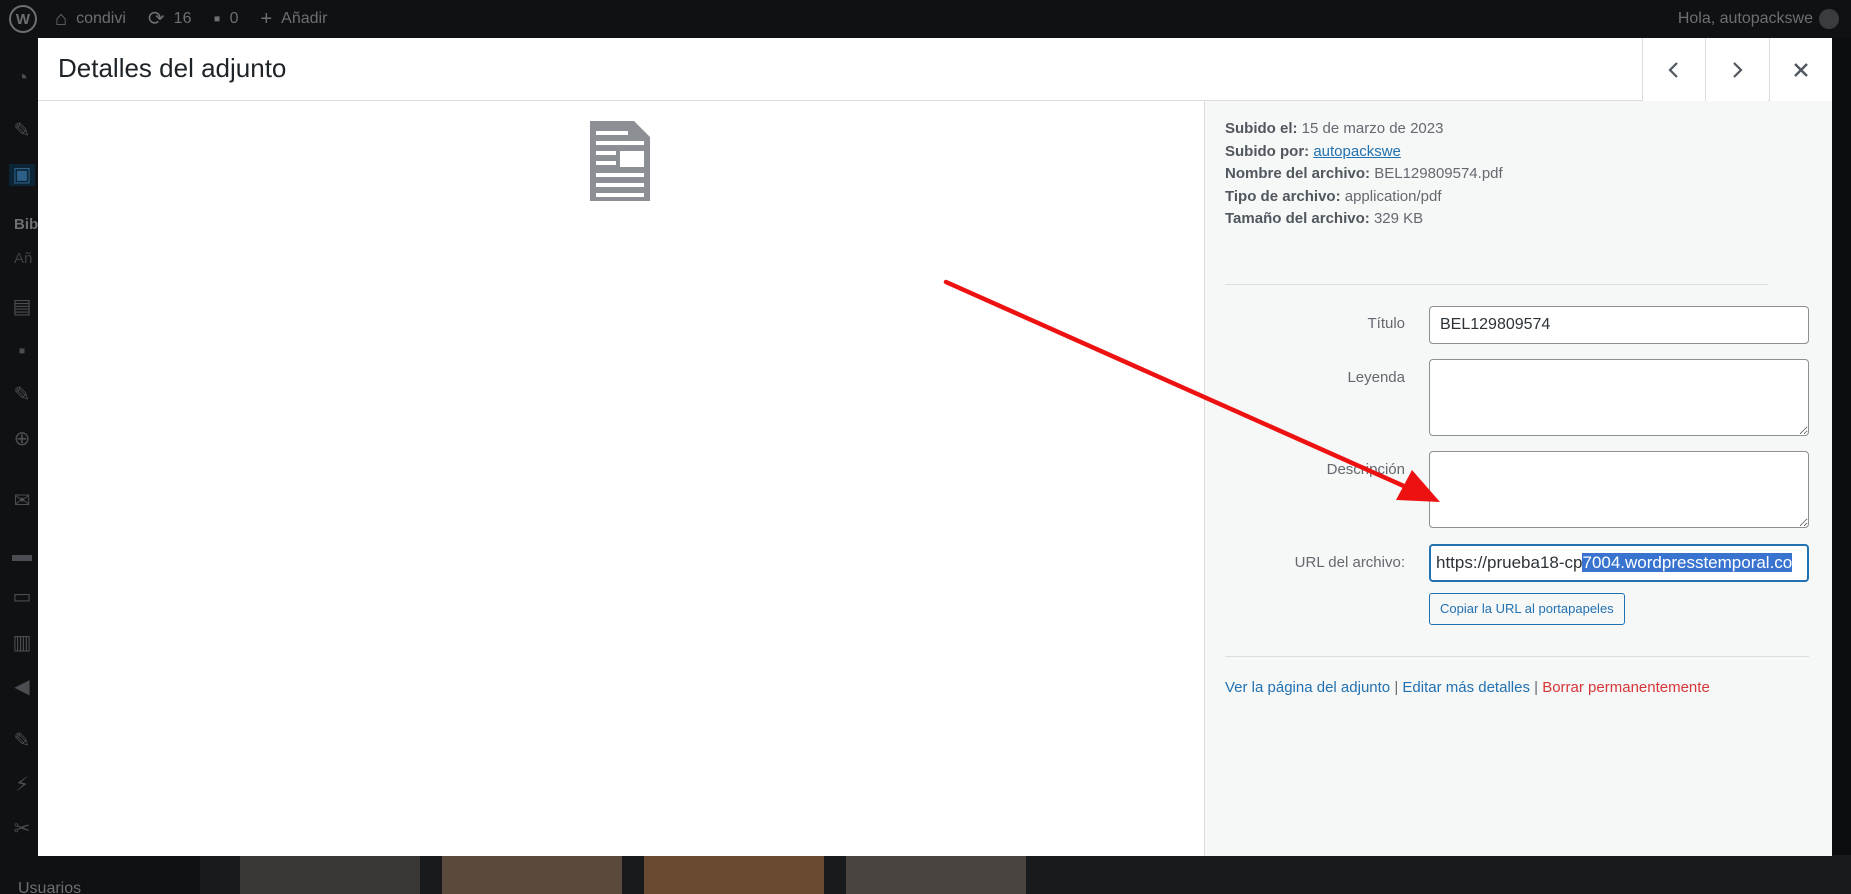 The width and height of the screenshot is (1851, 894). I want to click on chevron-right-icon, so click(1738, 69).